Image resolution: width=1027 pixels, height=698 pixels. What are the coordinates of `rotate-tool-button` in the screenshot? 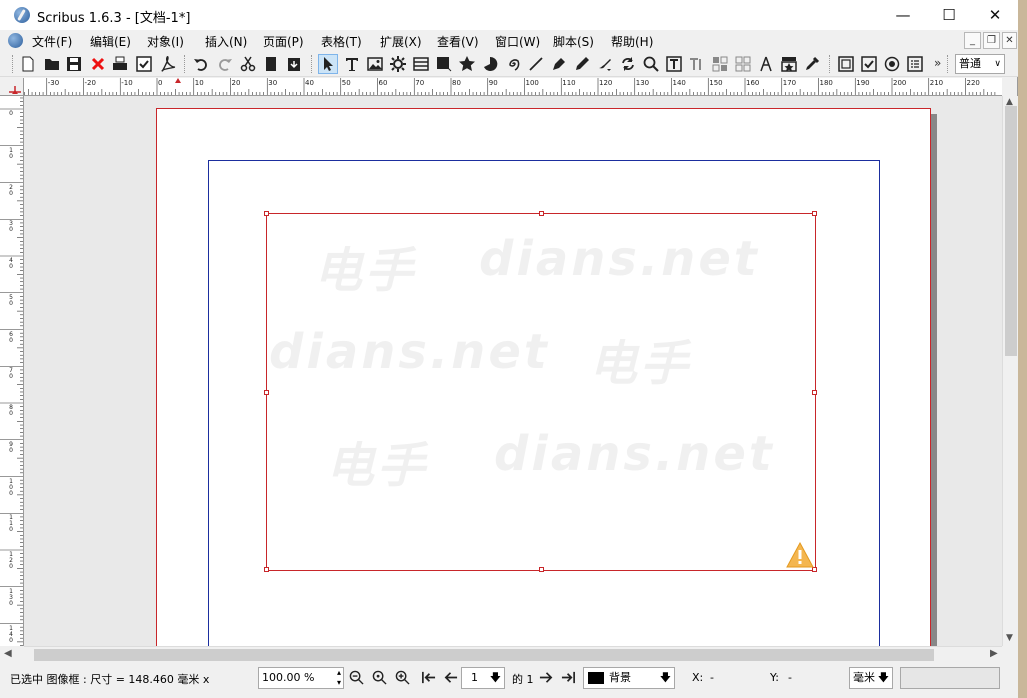 It's located at (628, 64).